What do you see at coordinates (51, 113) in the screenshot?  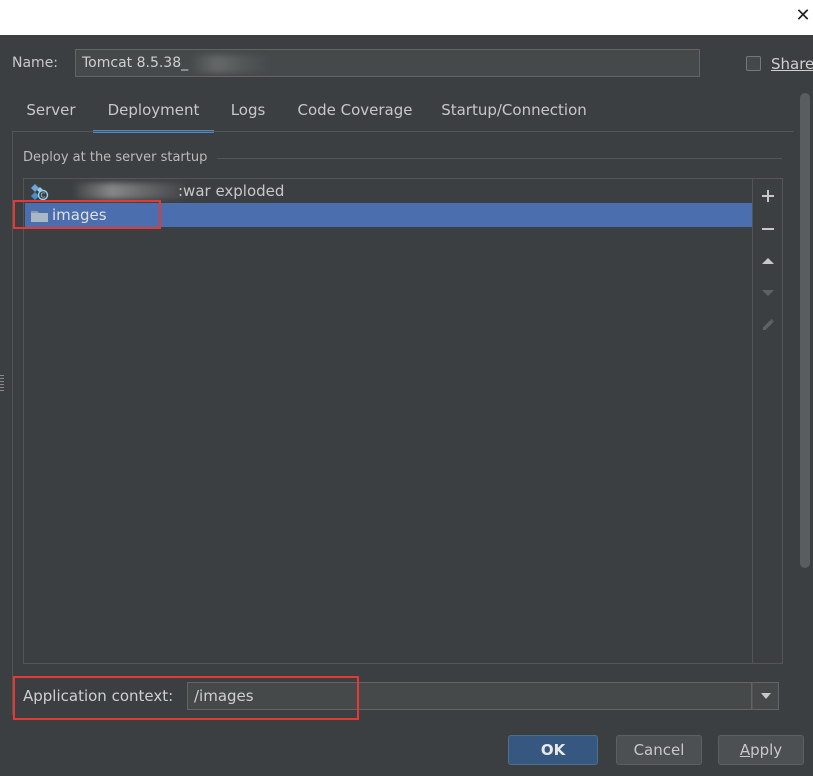 I see `tab-server: Server` at bounding box center [51, 113].